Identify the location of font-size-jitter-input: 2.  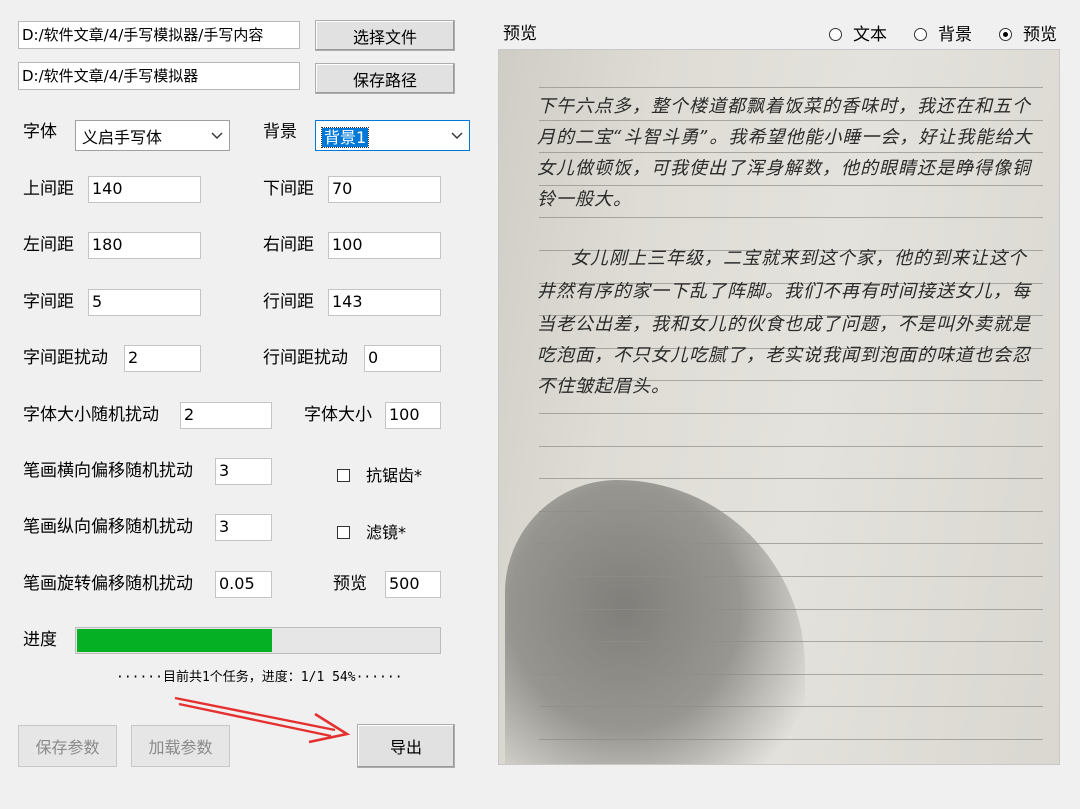
(226, 415).